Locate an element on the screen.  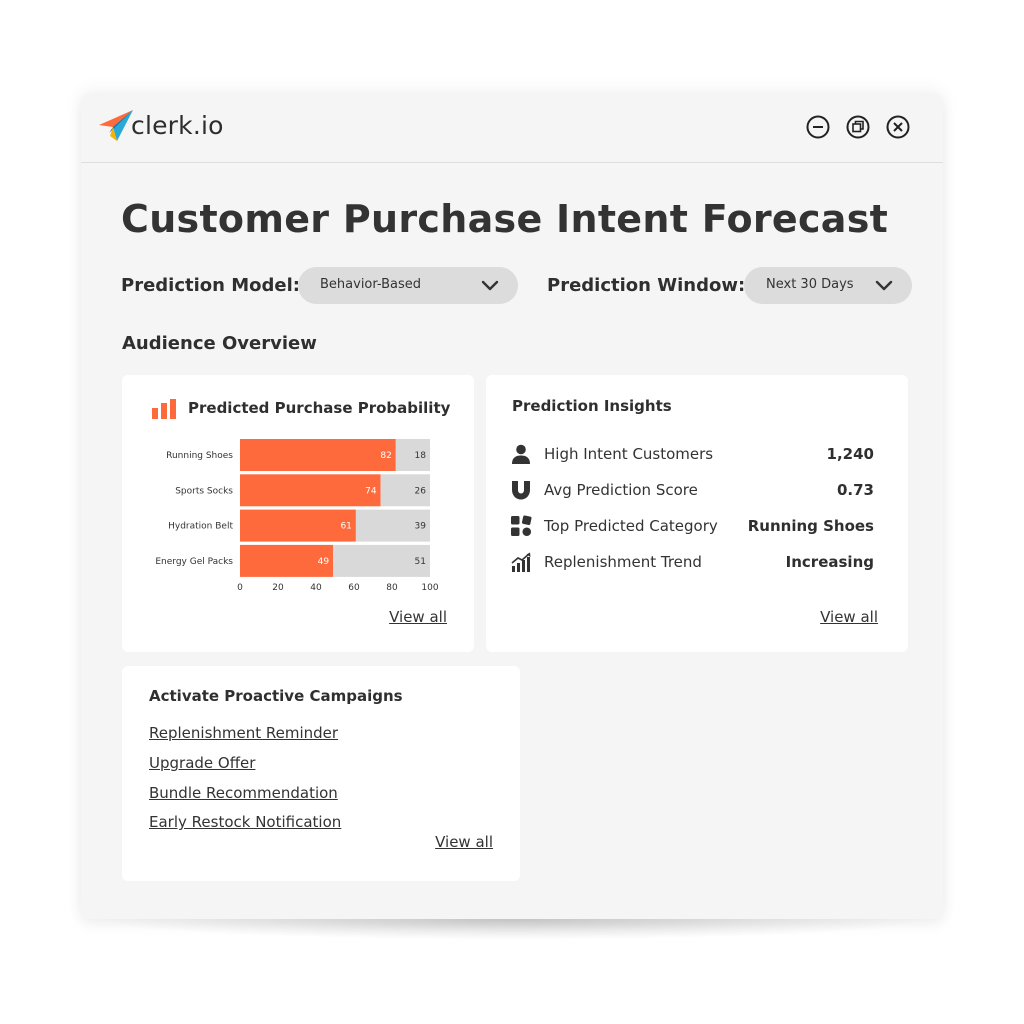
bar-category-label: Energy Gel Packs is located at coordinates (194, 562).